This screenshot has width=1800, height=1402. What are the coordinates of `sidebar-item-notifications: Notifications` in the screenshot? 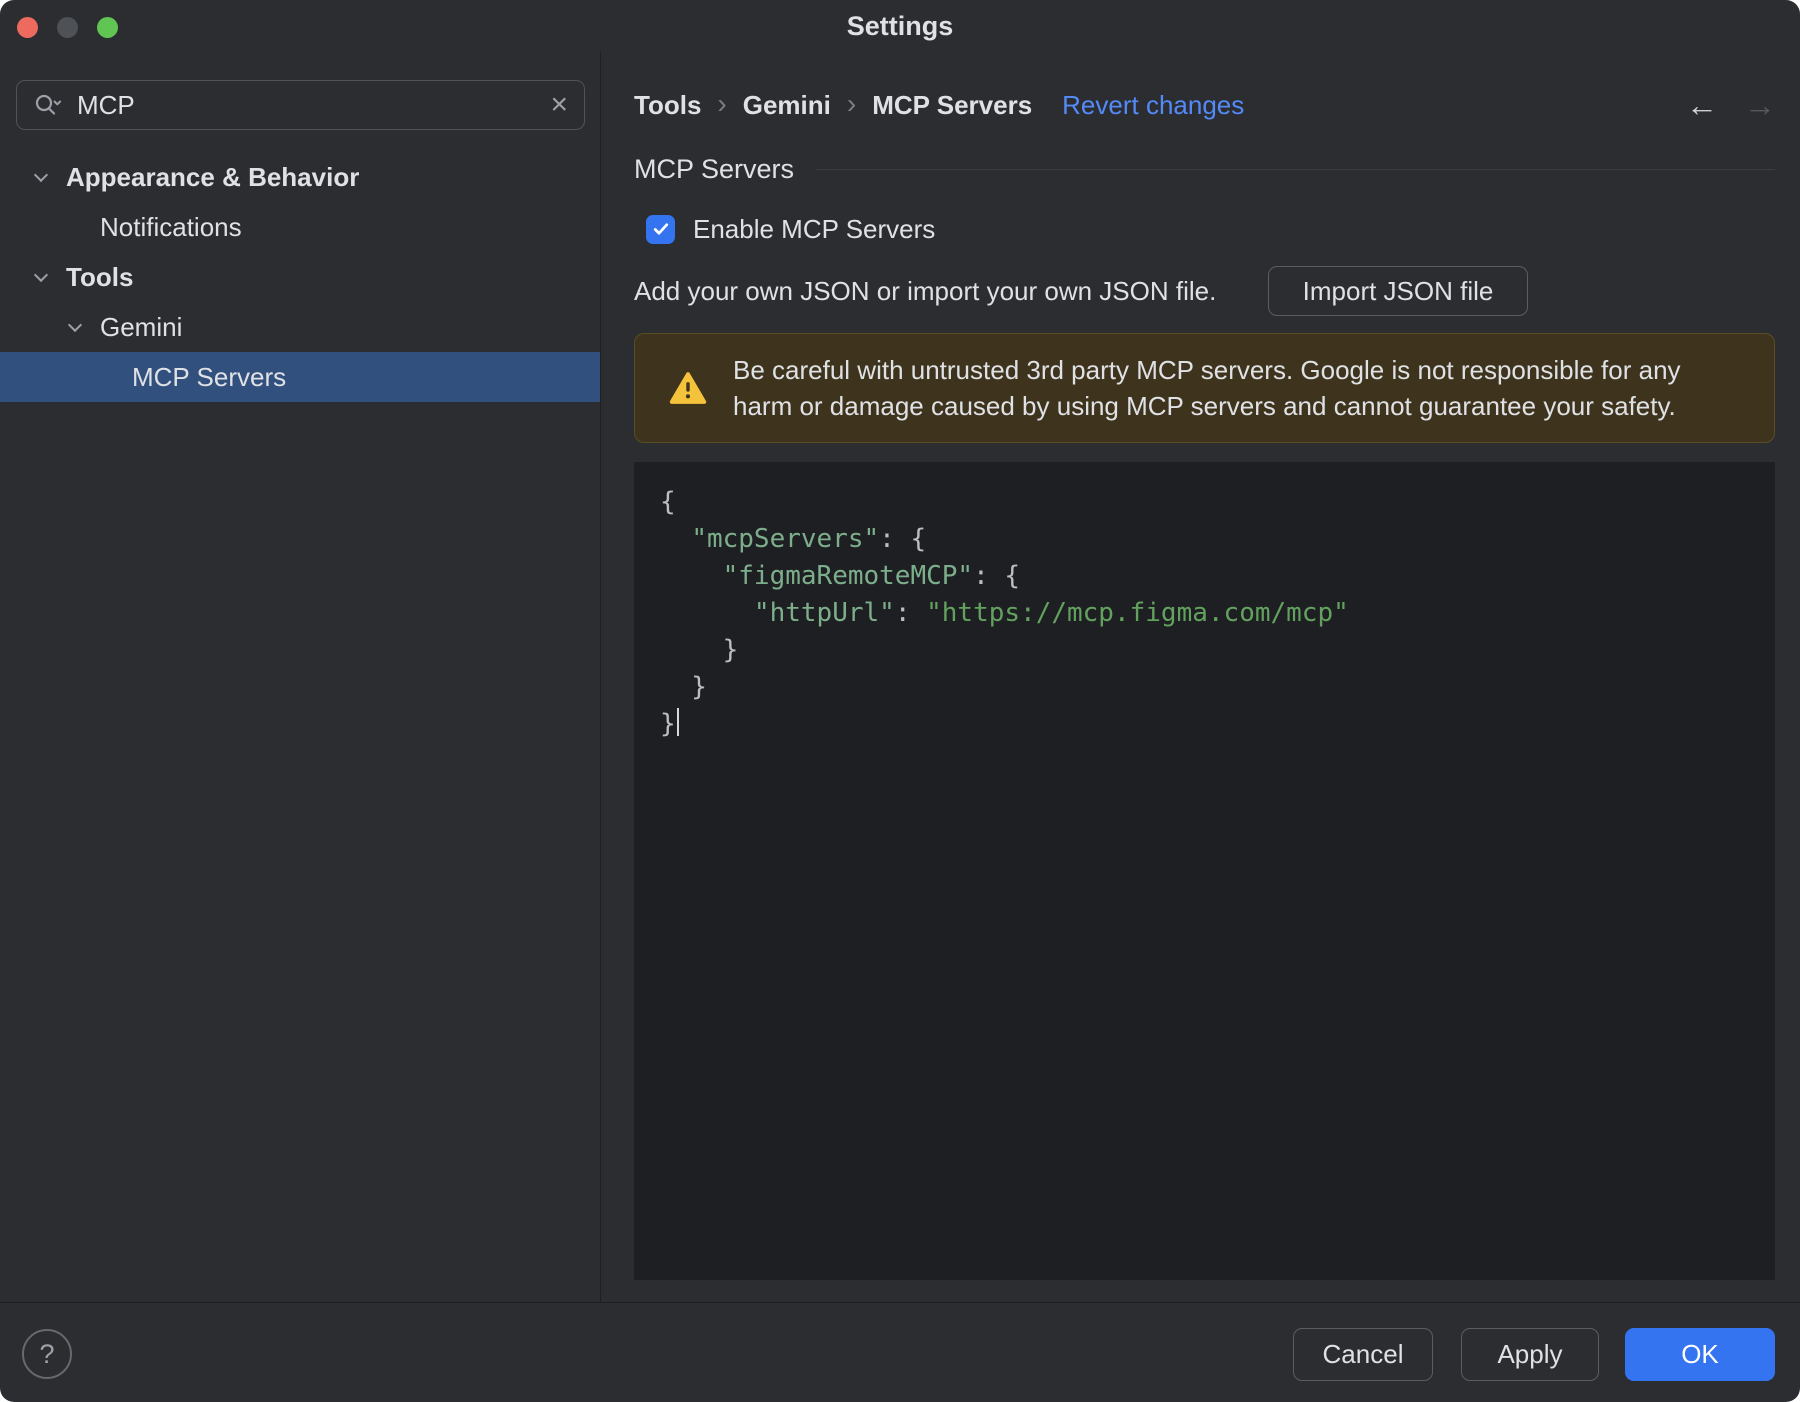 It's located at (300, 227).